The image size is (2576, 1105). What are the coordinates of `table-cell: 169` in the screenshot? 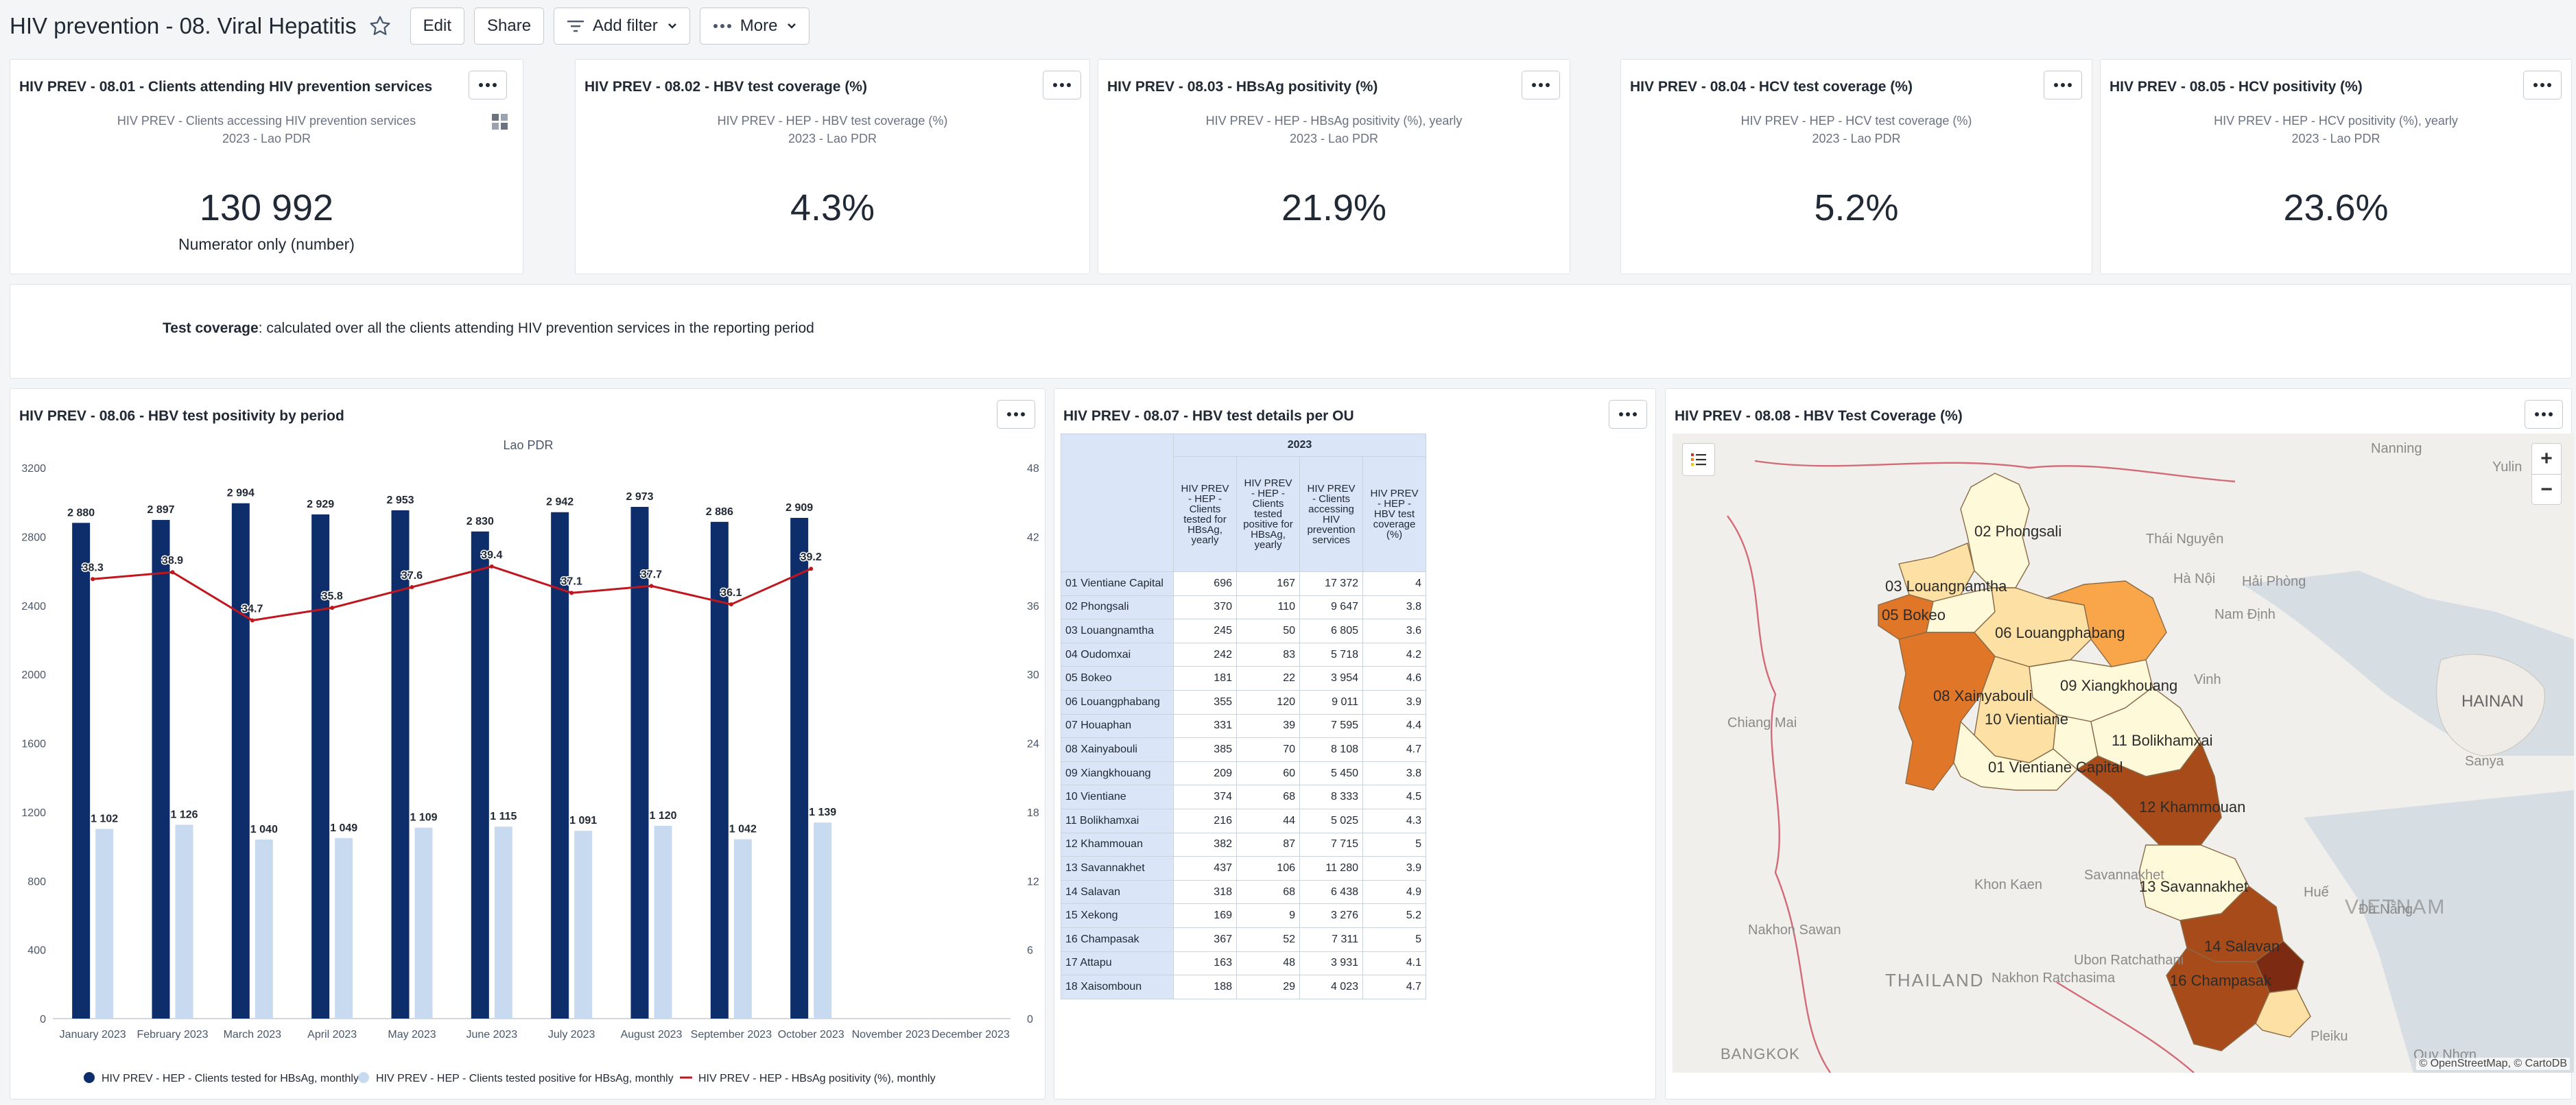 It's located at (1205, 915).